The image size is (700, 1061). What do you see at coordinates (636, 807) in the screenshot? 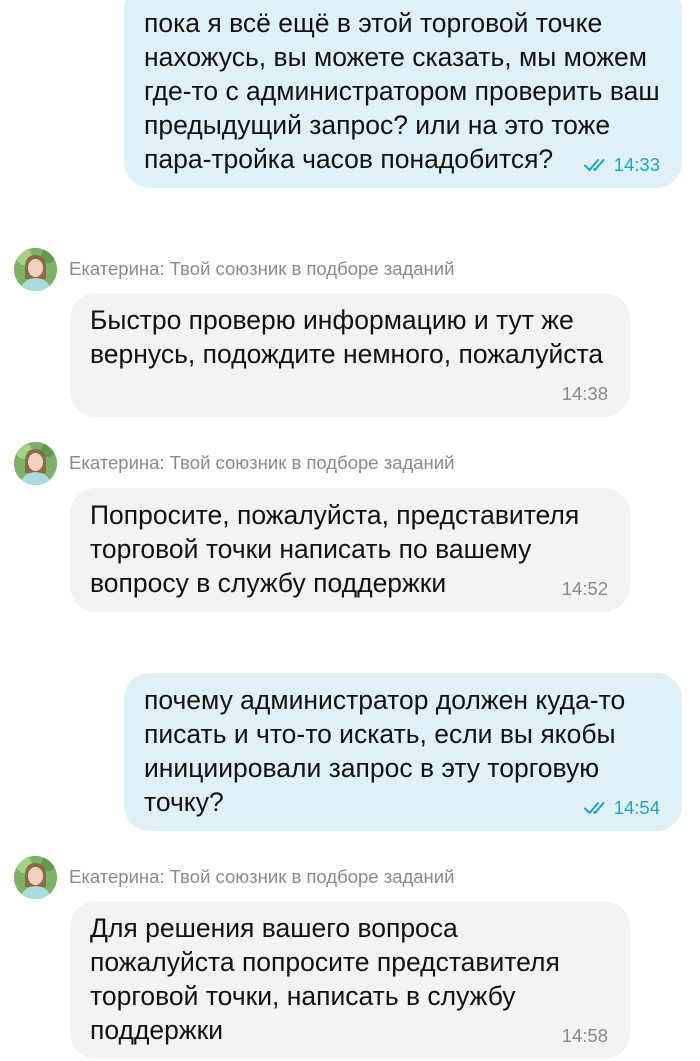
I see `message-time: 14:54` at bounding box center [636, 807].